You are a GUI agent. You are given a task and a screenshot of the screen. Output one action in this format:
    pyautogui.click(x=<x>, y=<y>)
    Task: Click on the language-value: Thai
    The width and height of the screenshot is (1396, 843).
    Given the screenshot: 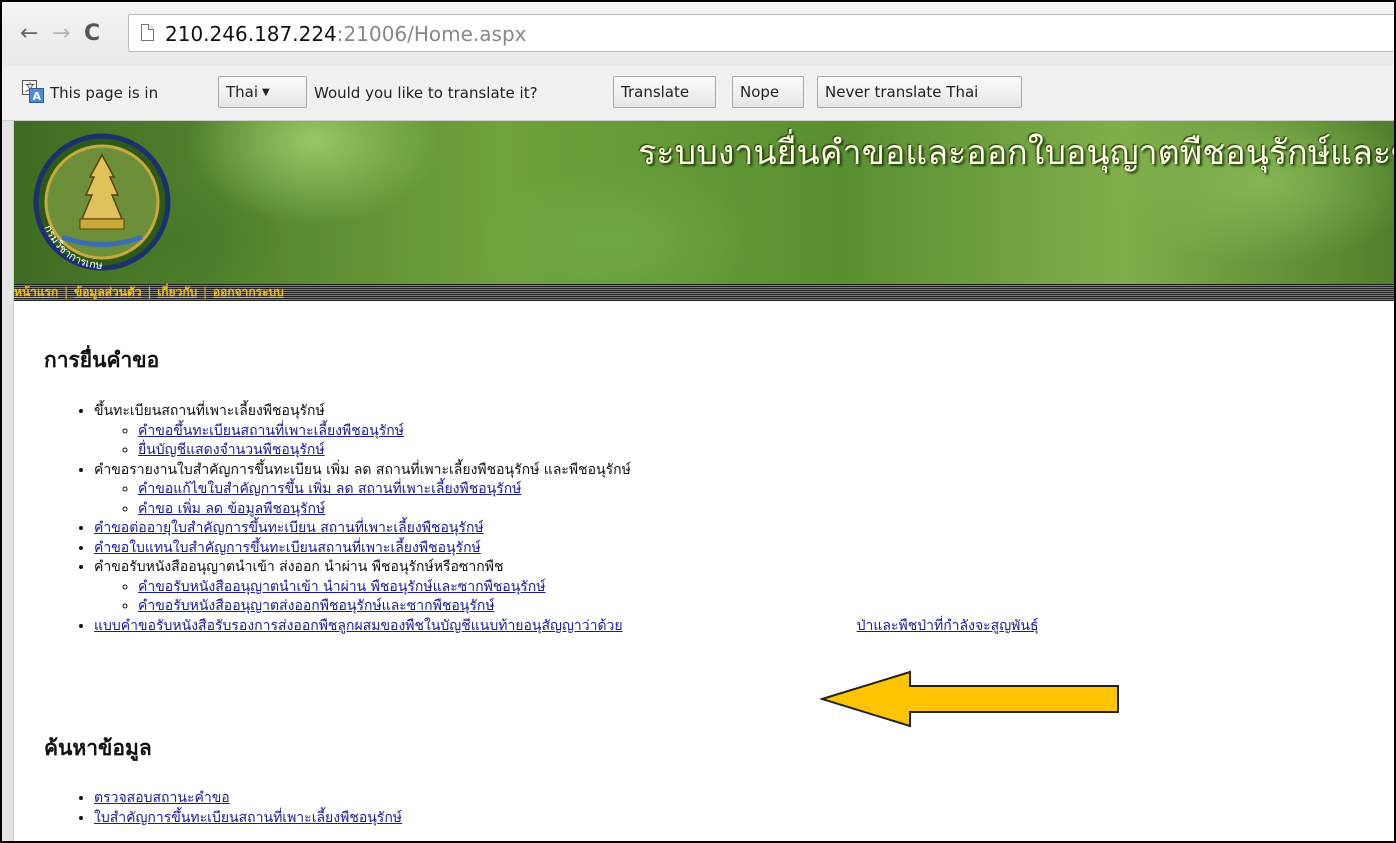 What is the action you would take?
    pyautogui.click(x=242, y=92)
    